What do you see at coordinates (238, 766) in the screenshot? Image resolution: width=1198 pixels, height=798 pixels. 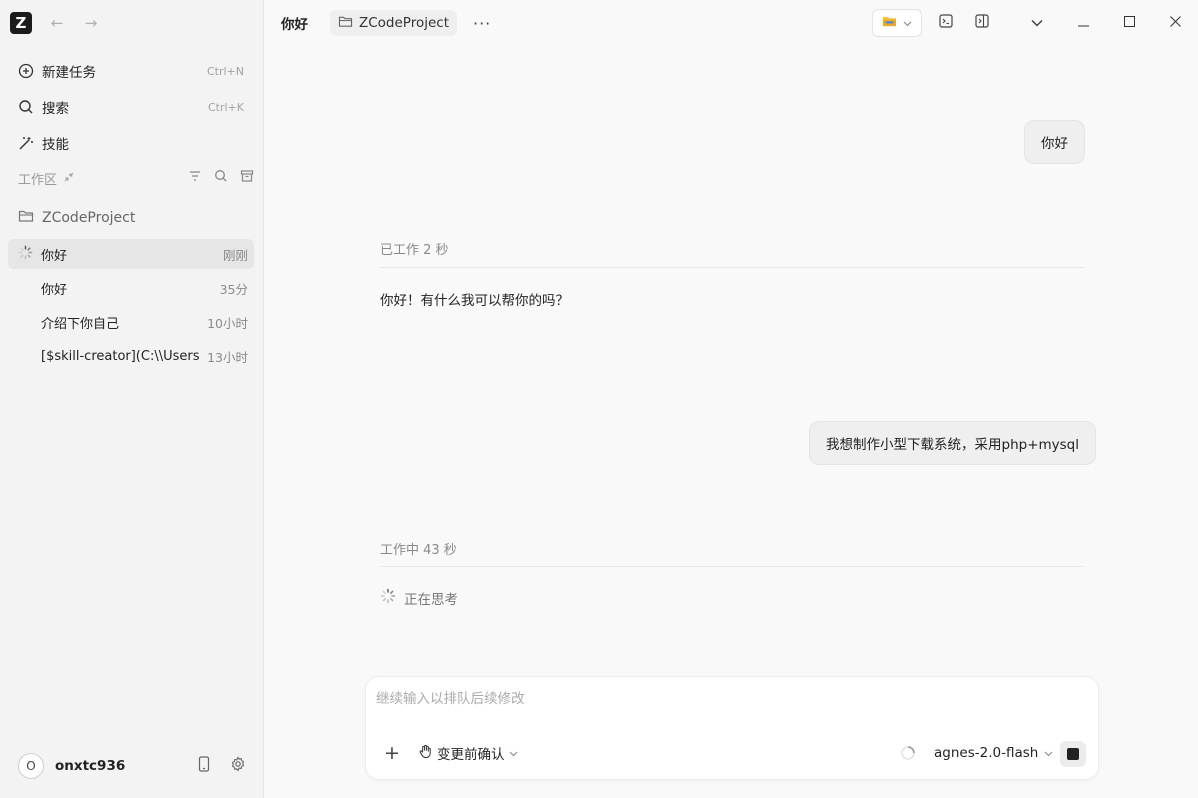 I see `gear-icon` at bounding box center [238, 766].